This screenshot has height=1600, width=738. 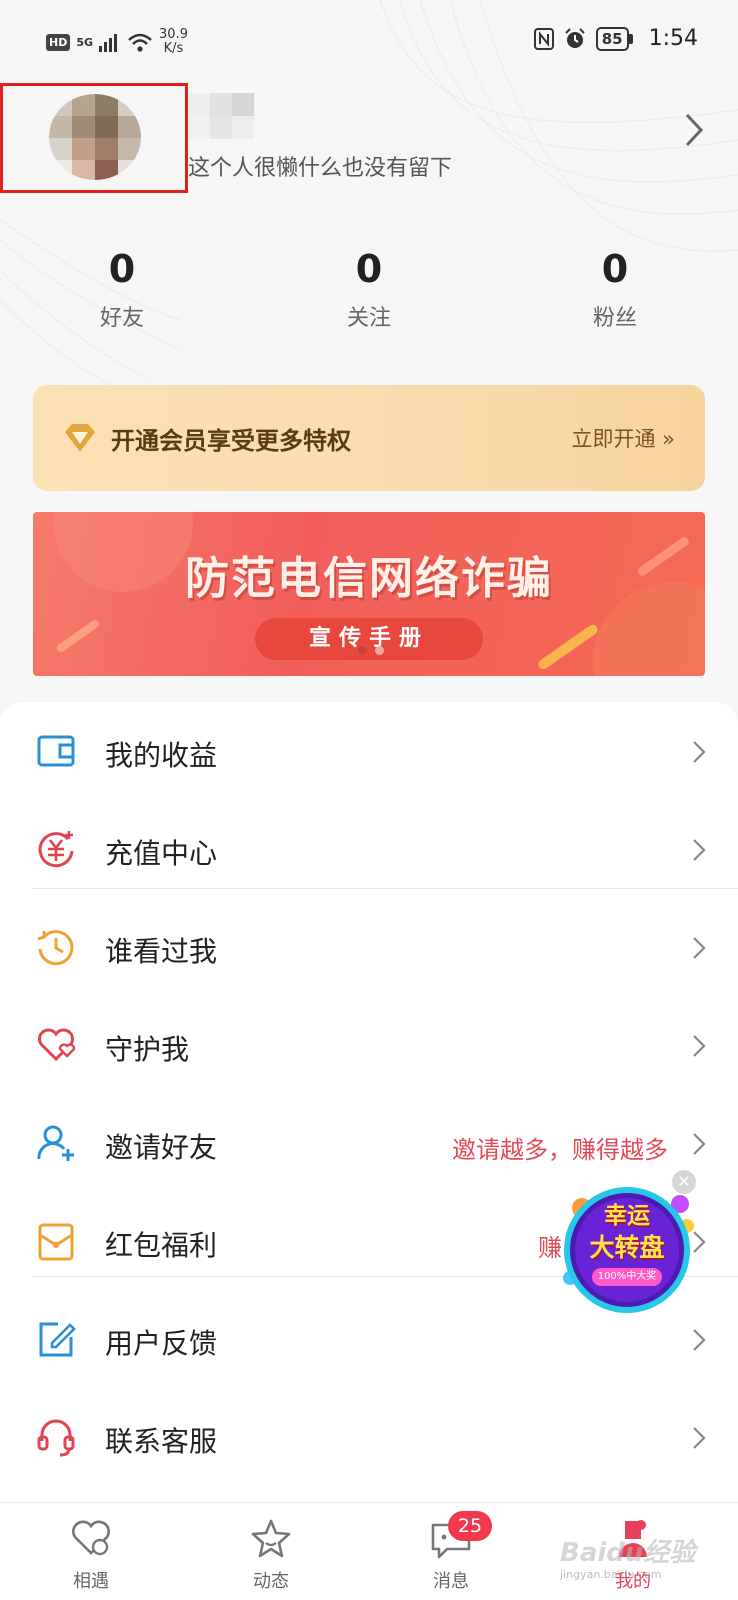 I want to click on invite-reward-hint: 邀请越多，赚得越多, so click(x=560, y=1150).